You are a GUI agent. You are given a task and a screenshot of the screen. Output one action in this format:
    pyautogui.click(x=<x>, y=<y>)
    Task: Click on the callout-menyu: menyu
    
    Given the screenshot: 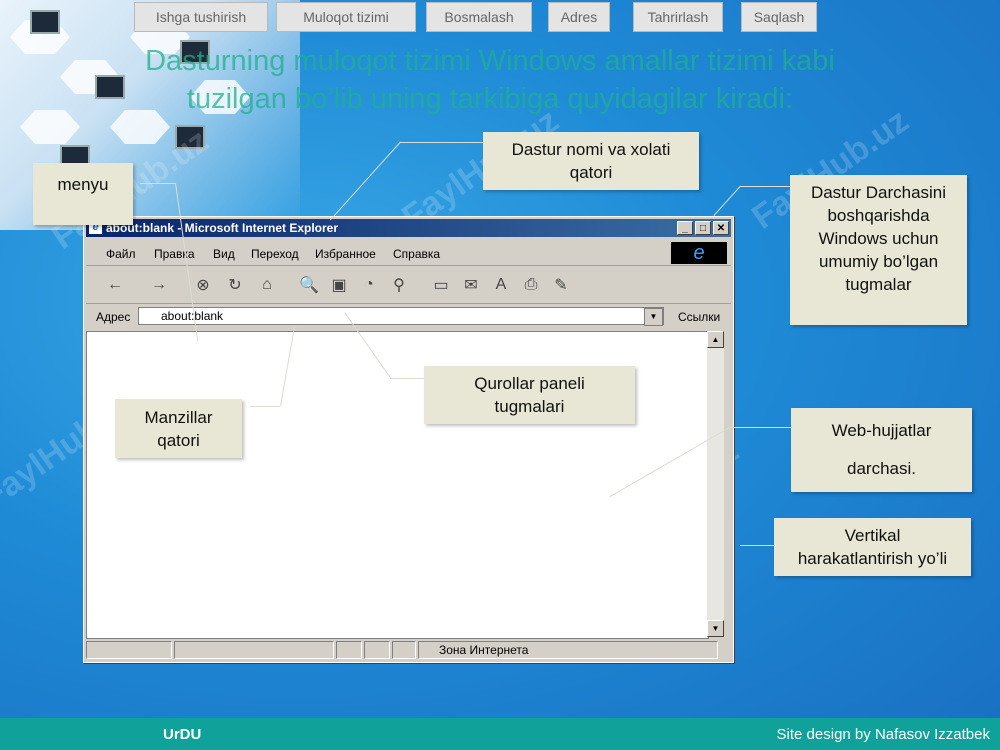 What is the action you would take?
    pyautogui.click(x=83, y=194)
    